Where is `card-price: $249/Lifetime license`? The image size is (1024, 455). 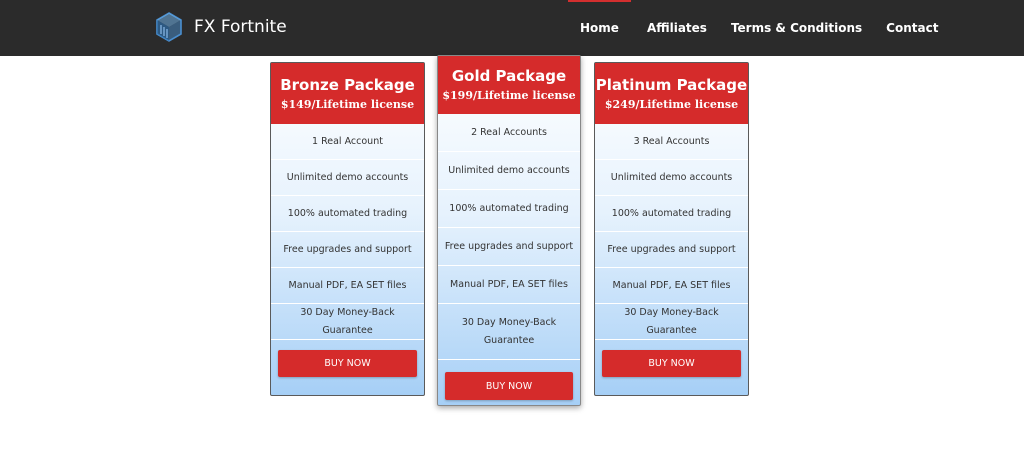
card-price: $249/Lifetime license is located at coordinates (671, 104).